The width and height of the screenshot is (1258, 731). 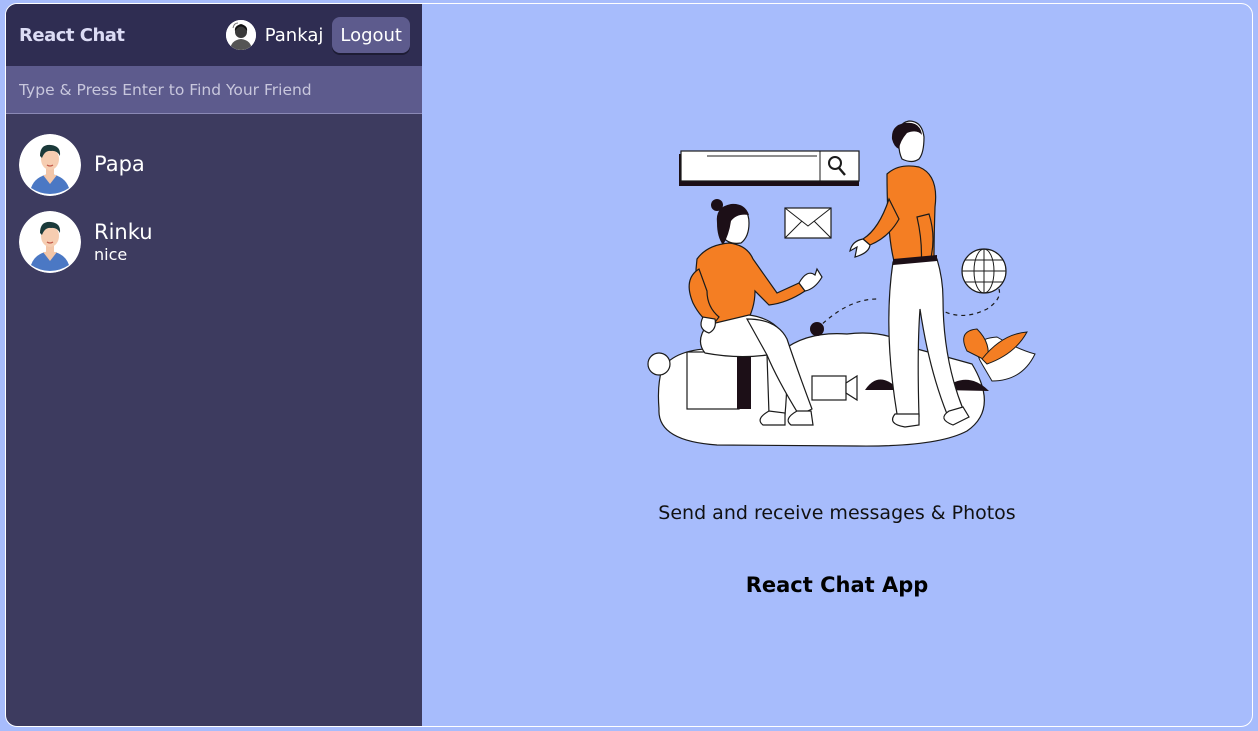 I want to click on chat-name: Rinku, so click(x=123, y=231).